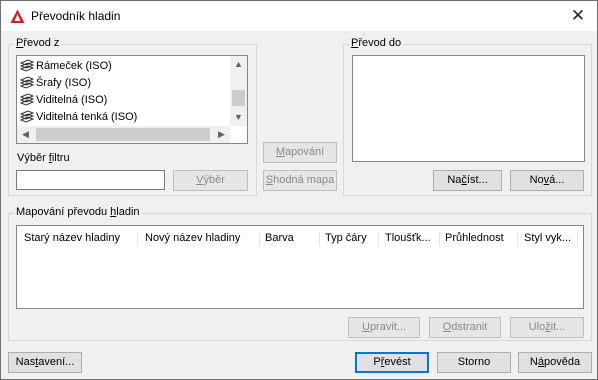  What do you see at coordinates (238, 117) in the screenshot?
I see `scroll-down-icon: ▼` at bounding box center [238, 117].